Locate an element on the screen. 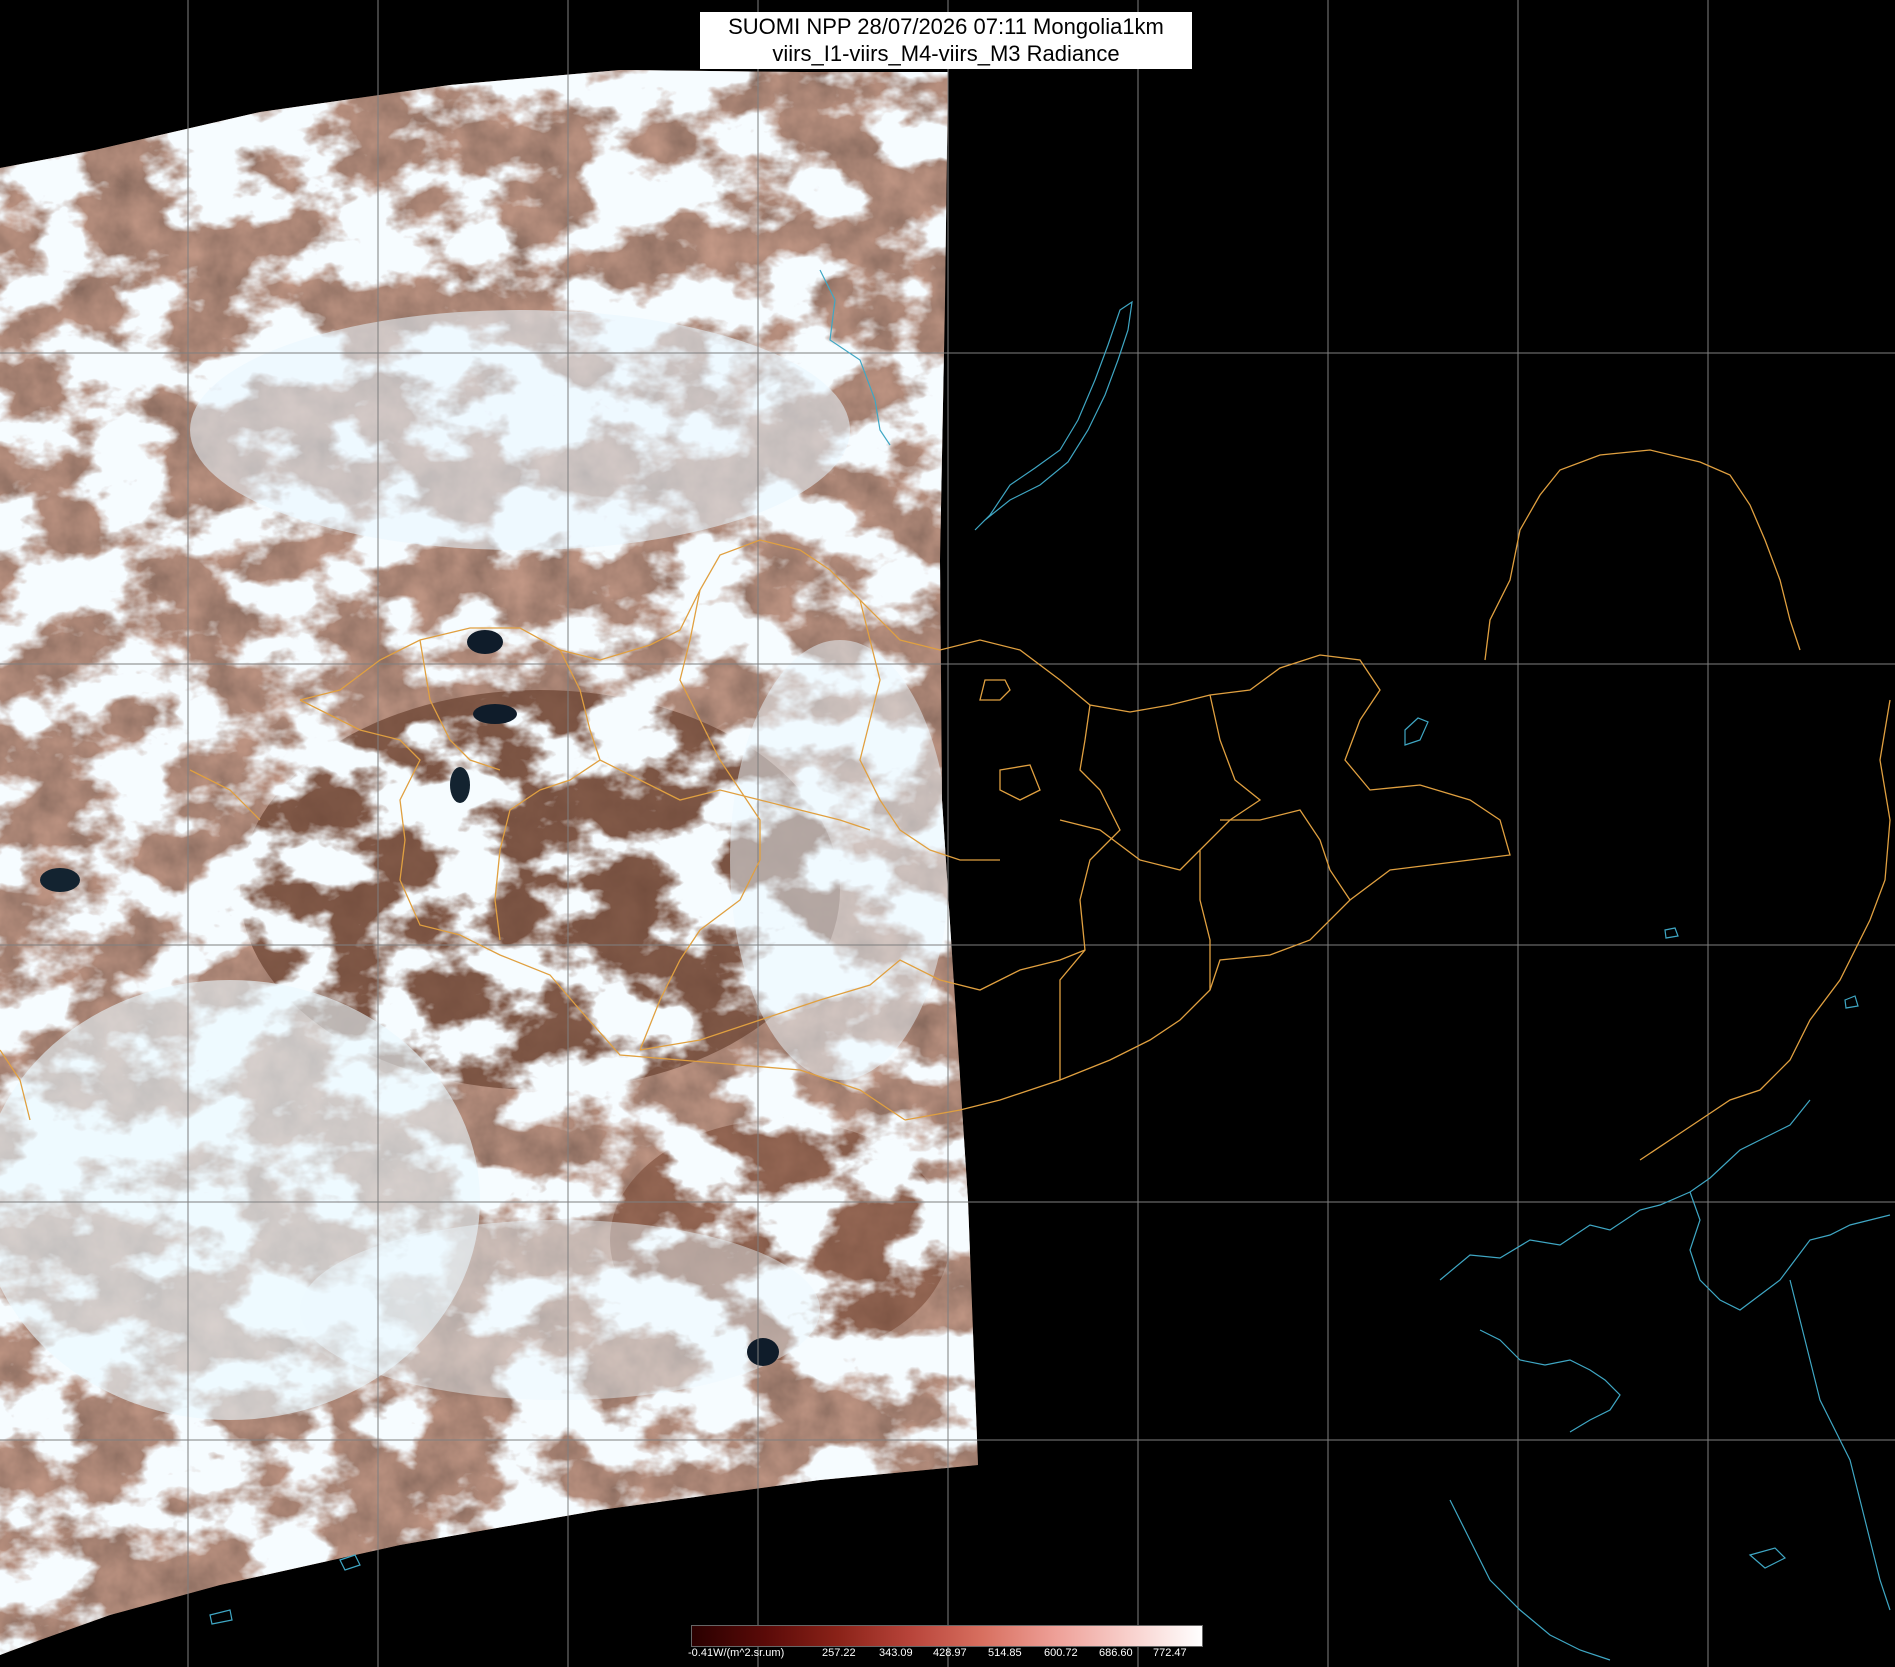 Image resolution: width=1895 pixels, height=1667 pixels. russia-china-border is located at coordinates (1642, 555).